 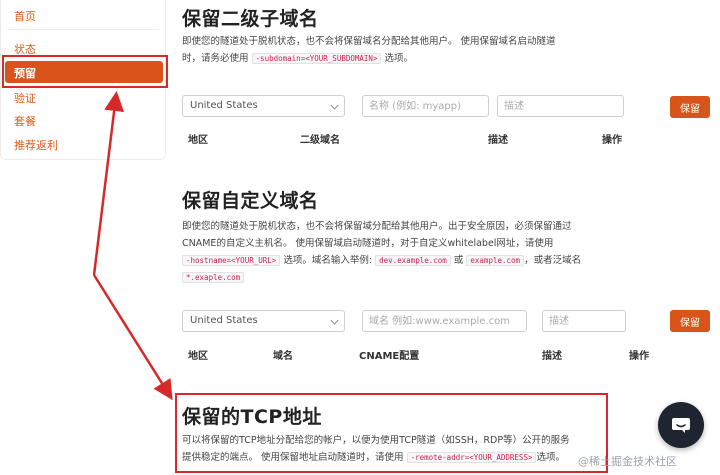 What do you see at coordinates (316, 58) in the screenshot?
I see `subdomain-code: -subdomain=<YOUR_SUBDOMAIN>` at bounding box center [316, 58].